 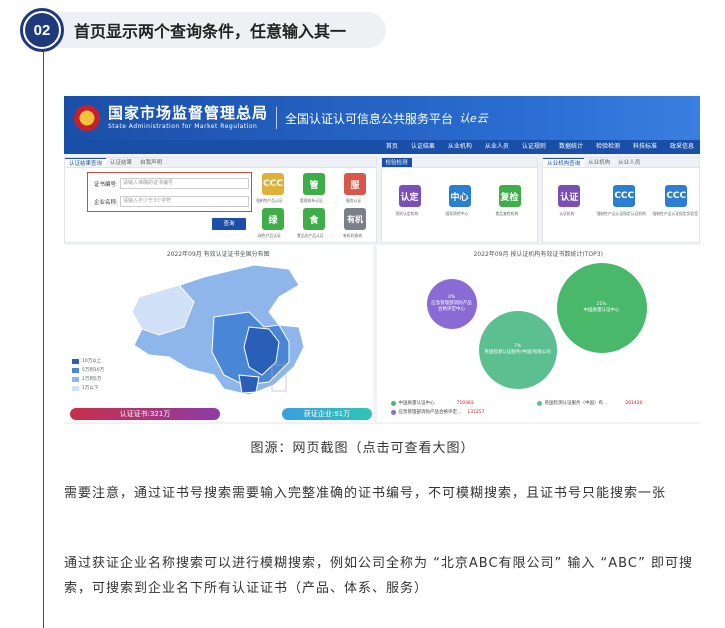 I want to click on bubble-legend-item: 中国质量认证中心 710363, so click(x=432, y=403).